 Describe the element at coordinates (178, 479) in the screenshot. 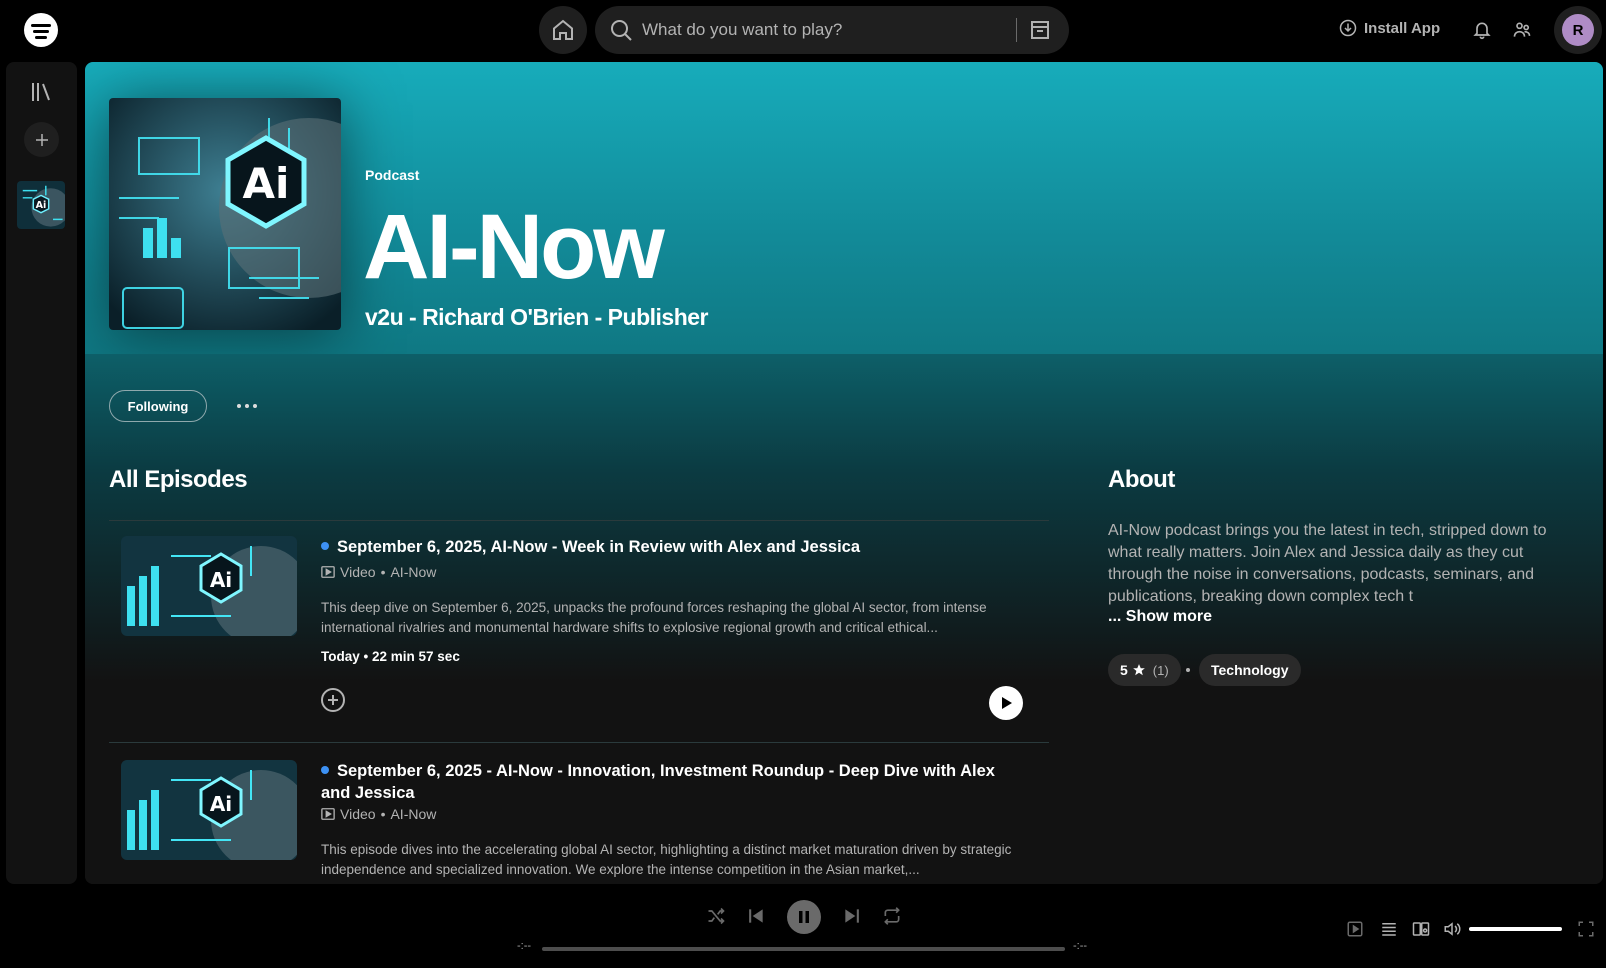

I see `all-episodes-heading: All Episodes` at that location.